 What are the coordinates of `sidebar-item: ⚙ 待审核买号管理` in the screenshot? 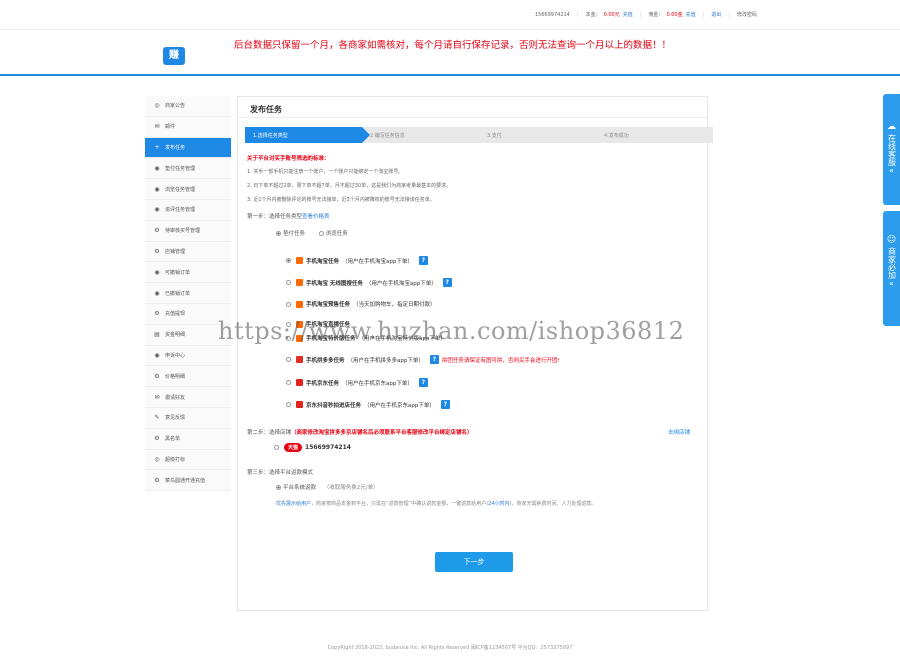 It's located at (188, 231).